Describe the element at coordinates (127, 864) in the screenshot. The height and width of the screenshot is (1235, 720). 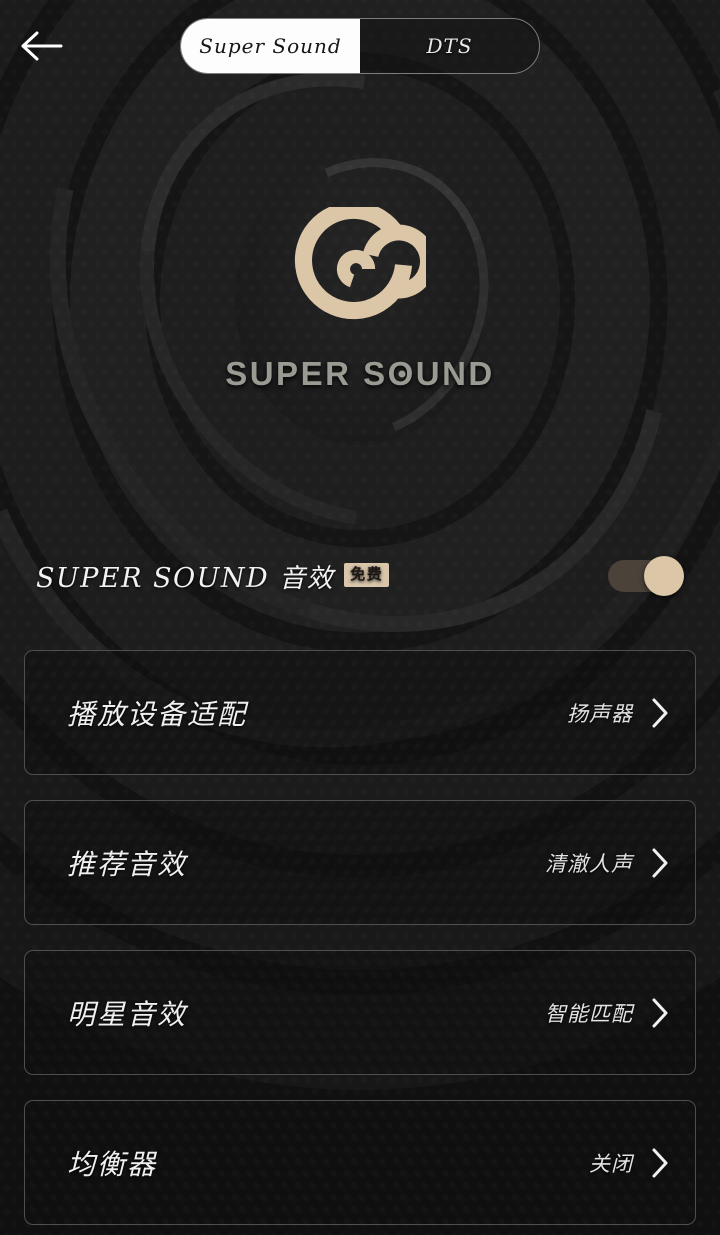
I see `card-label: 推荐音效` at that location.